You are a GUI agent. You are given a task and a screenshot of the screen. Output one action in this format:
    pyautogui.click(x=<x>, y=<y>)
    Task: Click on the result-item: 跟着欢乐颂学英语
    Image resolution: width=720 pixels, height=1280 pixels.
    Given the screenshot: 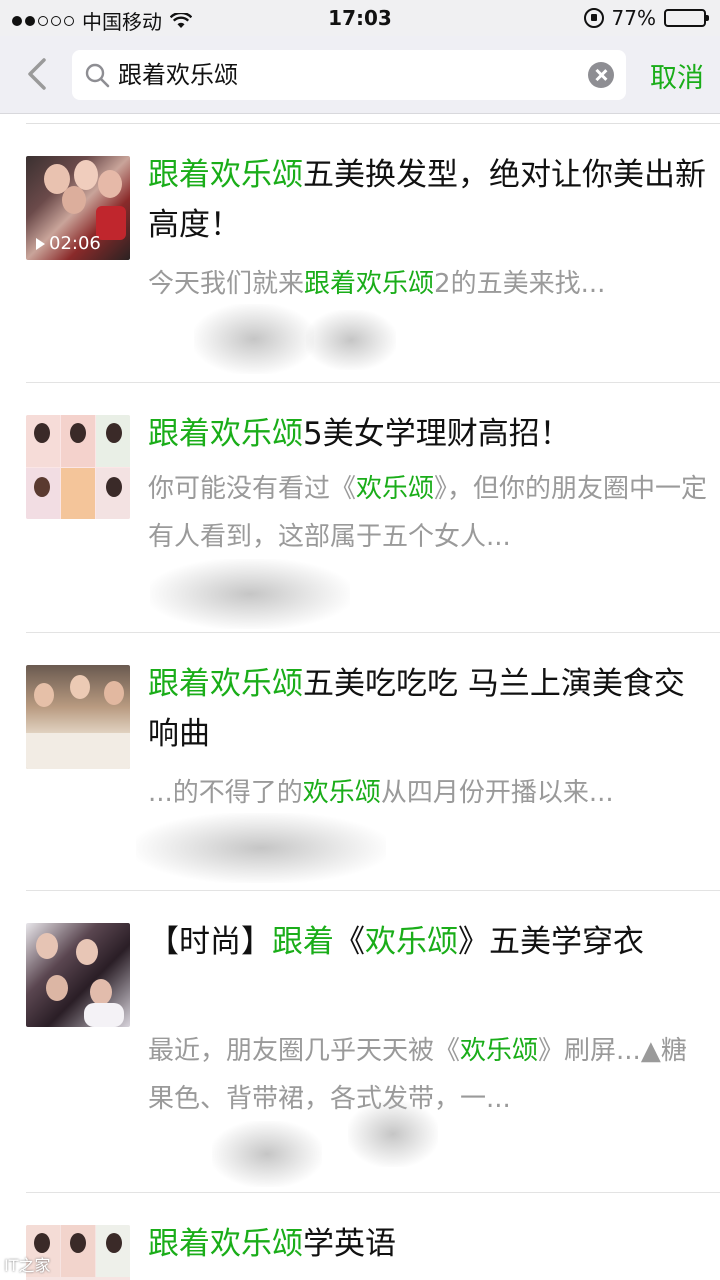 What is the action you would take?
    pyautogui.click(x=373, y=1236)
    